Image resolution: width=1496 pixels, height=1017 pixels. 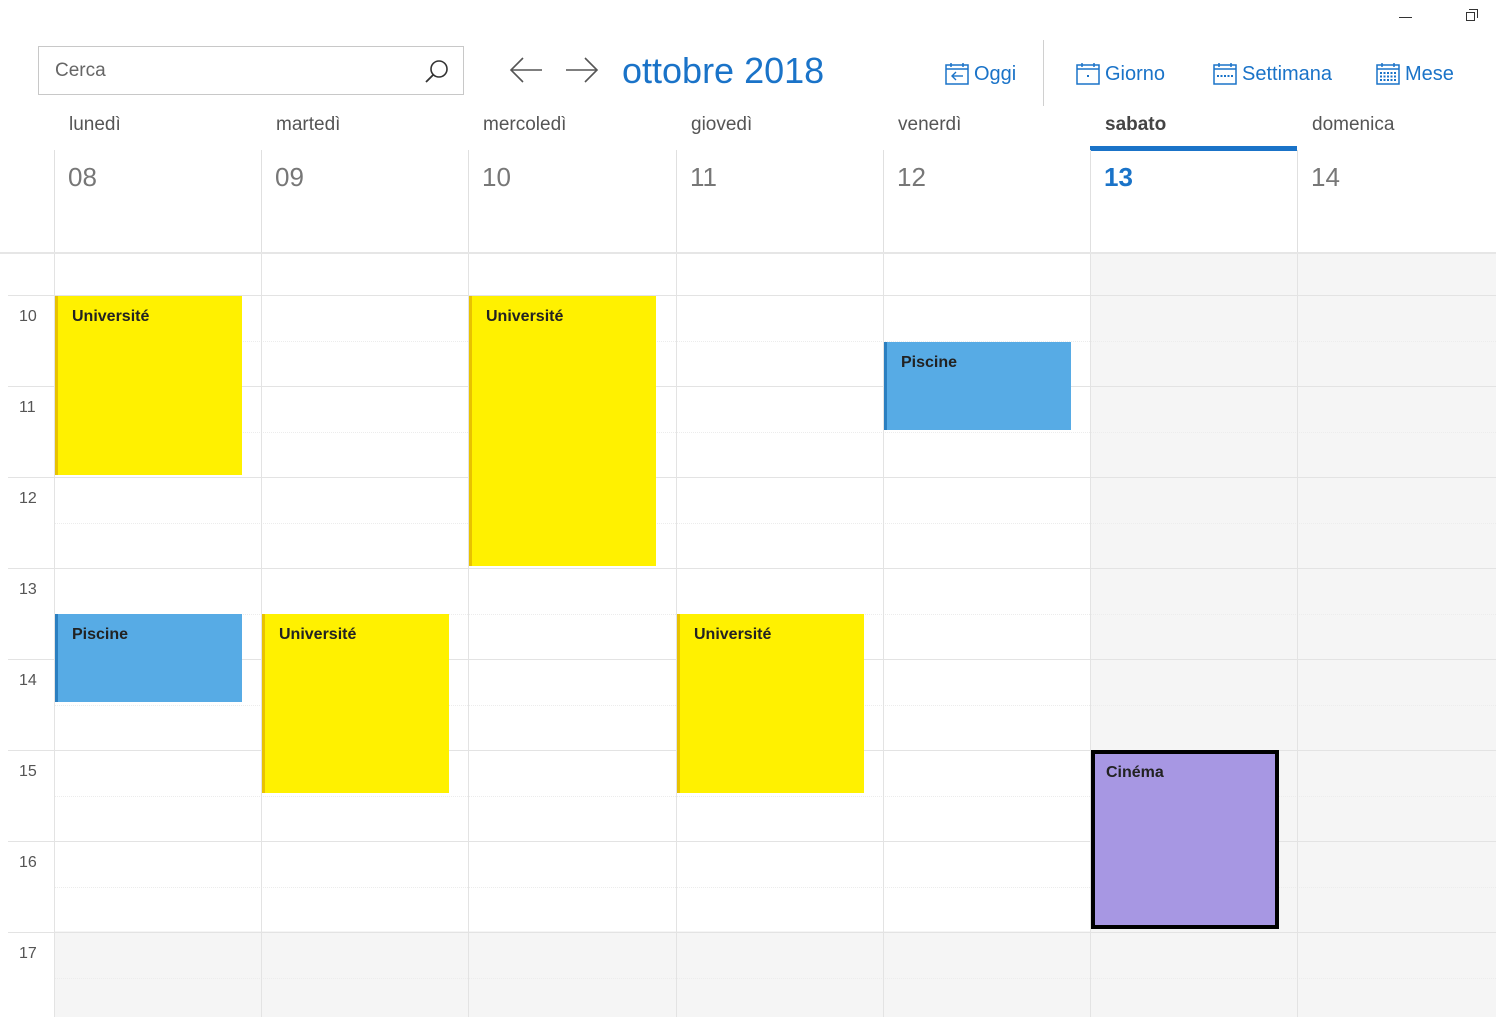 What do you see at coordinates (148, 385) in the screenshot?
I see `event-universite-monday: Université` at bounding box center [148, 385].